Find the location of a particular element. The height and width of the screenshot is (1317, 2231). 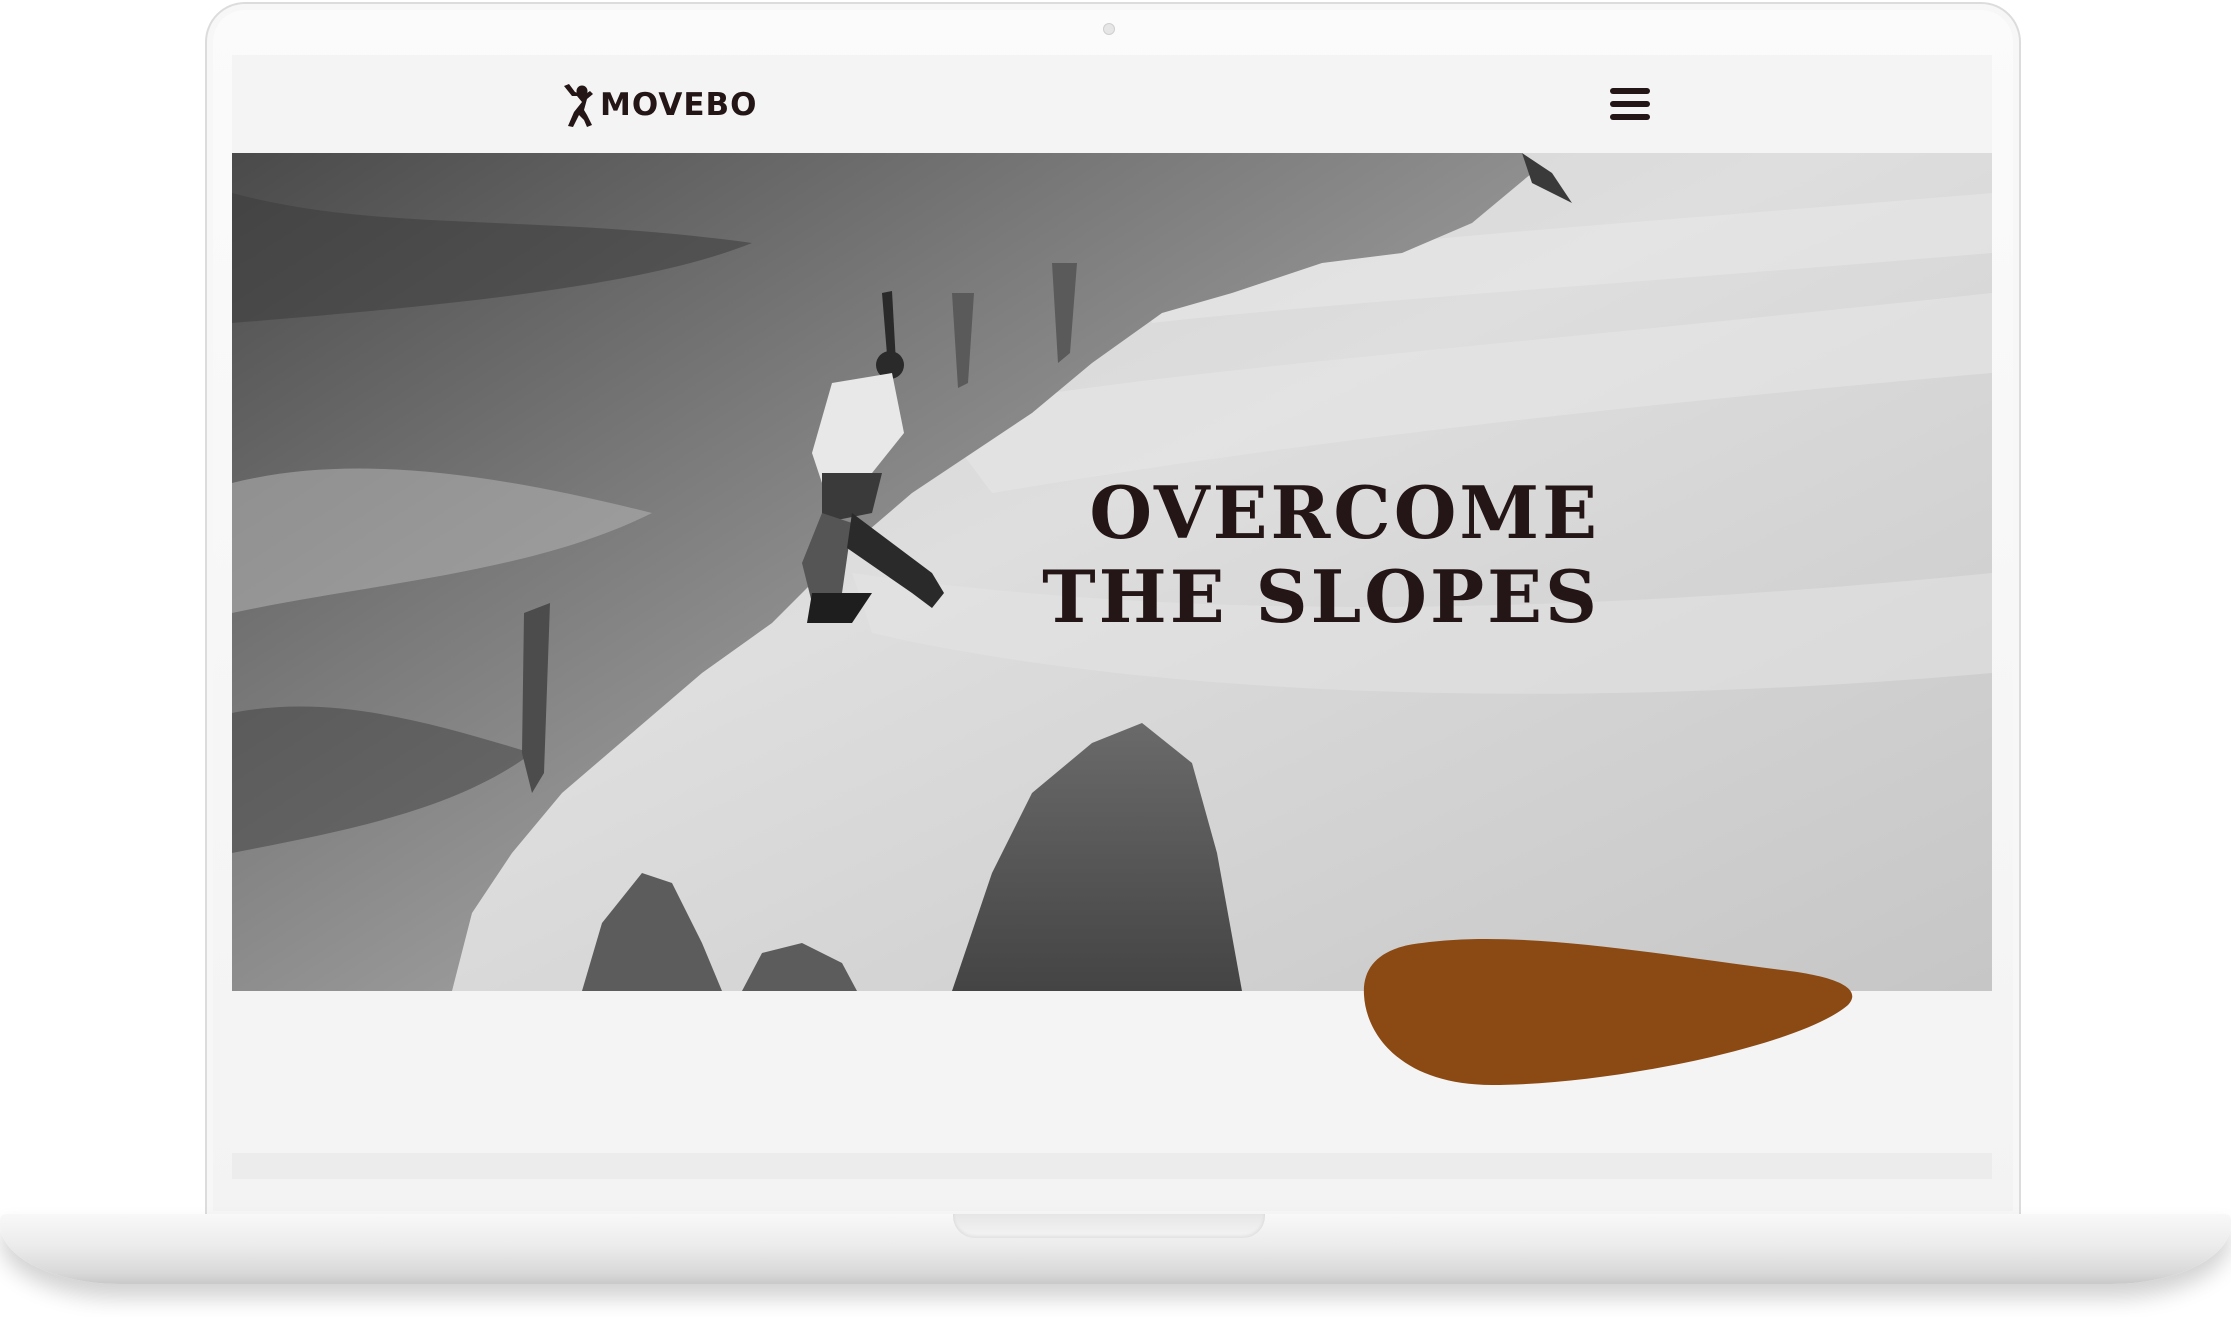

screen-bottom-bezel is located at coordinates (1112, 1166).